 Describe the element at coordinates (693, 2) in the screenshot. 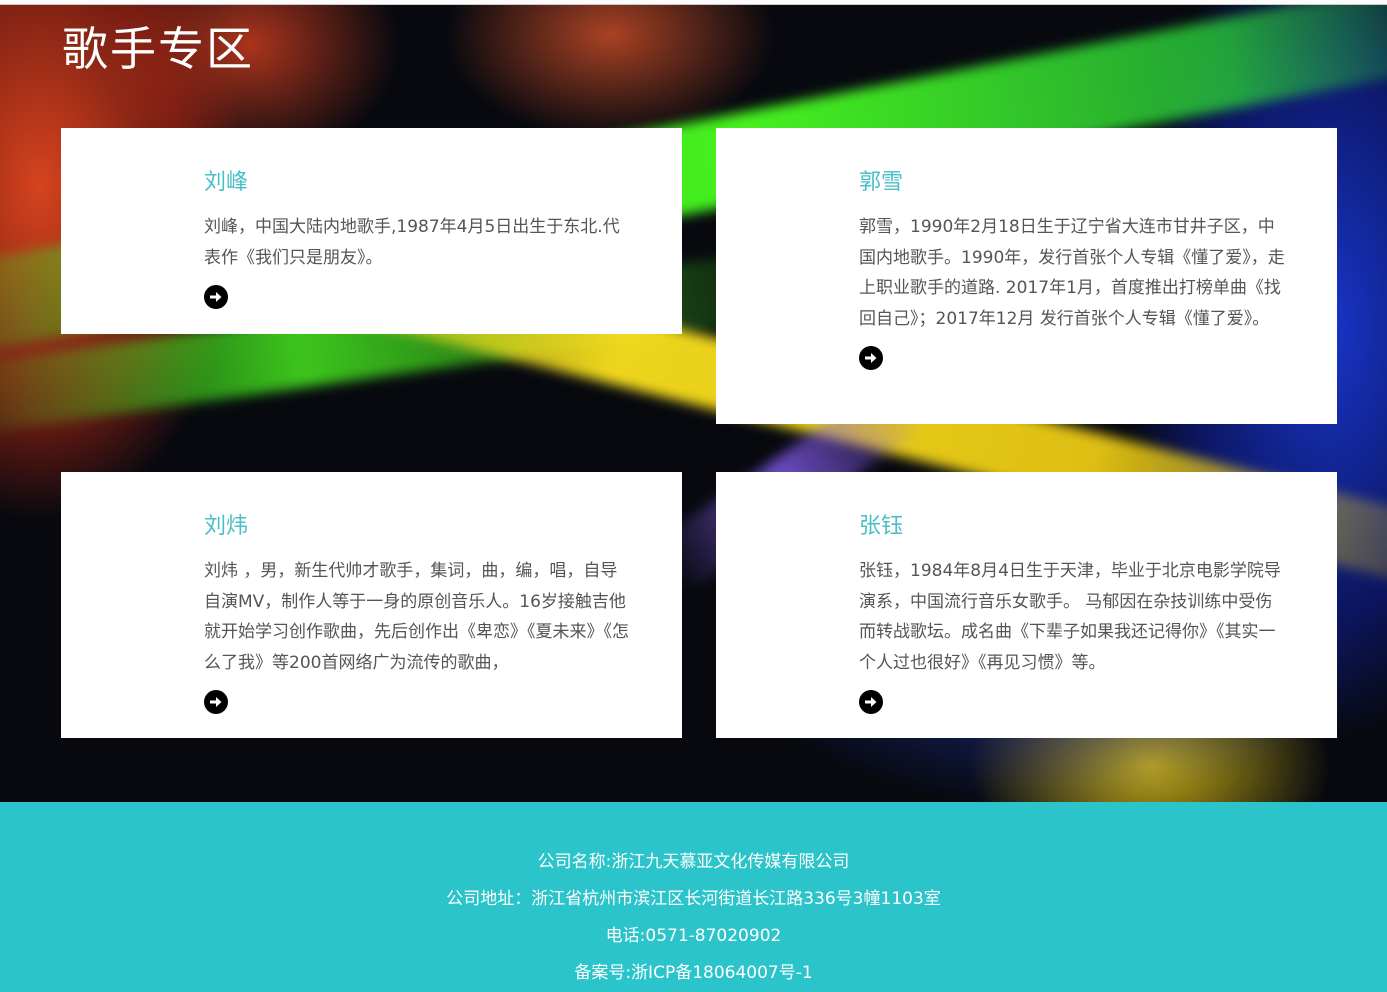

I see `browser-top-edge` at that location.